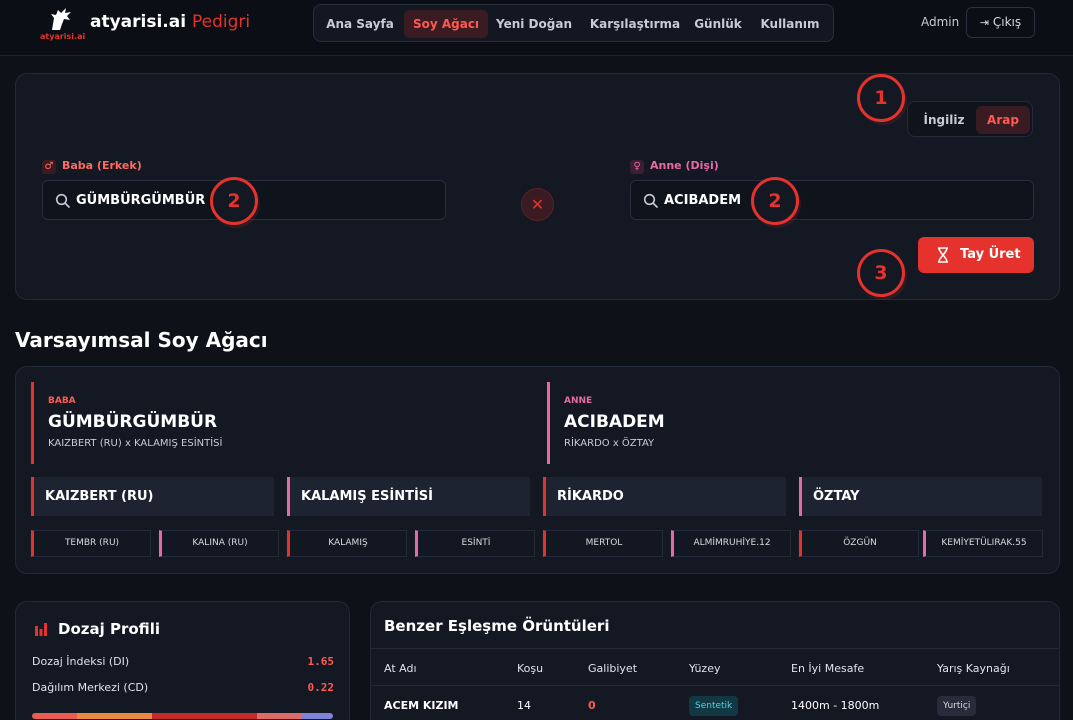  I want to click on cross-icon: ✕, so click(537, 204).